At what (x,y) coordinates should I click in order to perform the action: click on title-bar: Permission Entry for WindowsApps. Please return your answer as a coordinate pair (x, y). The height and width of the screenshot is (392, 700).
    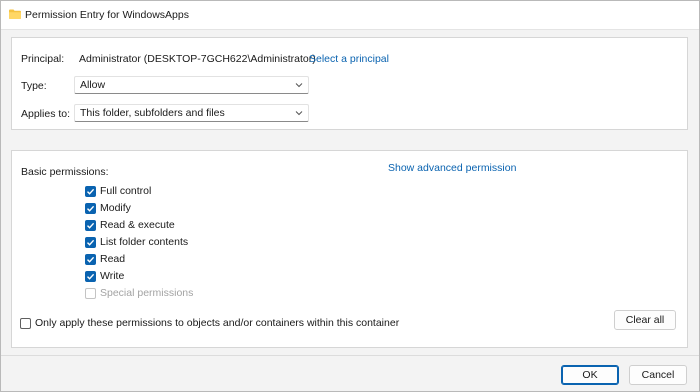
    Looking at the image, I should click on (350, 15).